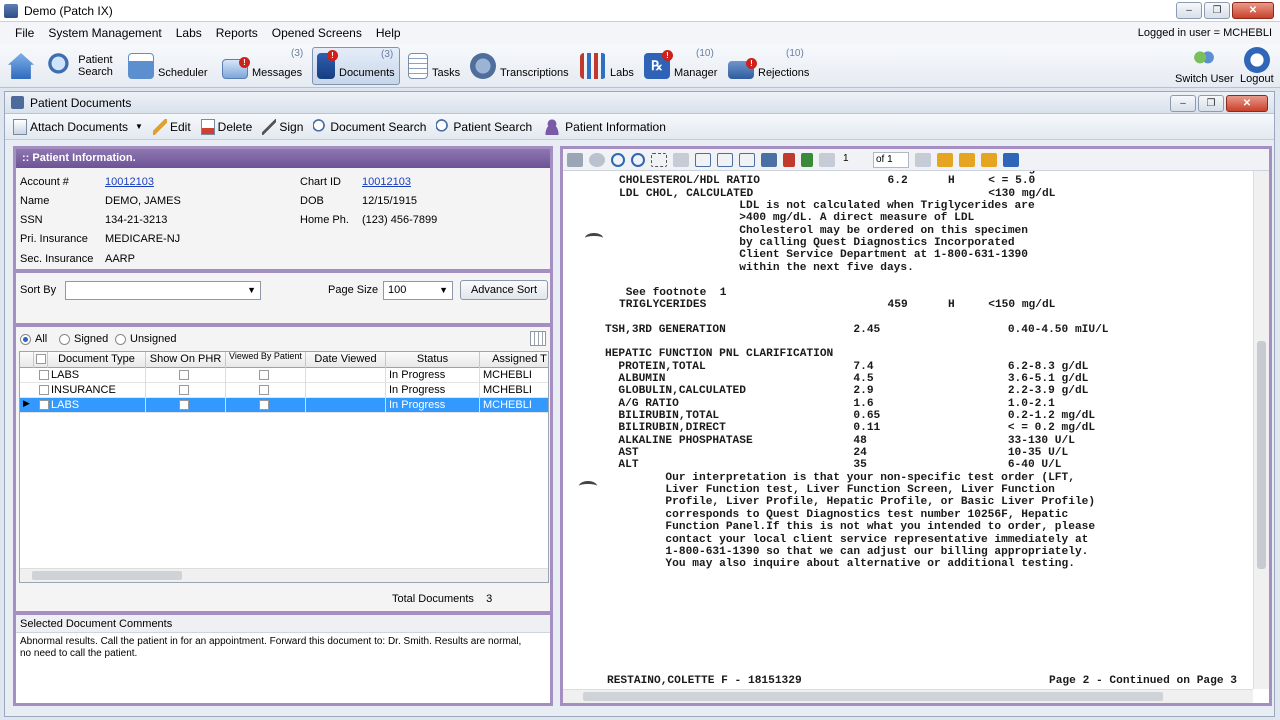 The height and width of the screenshot is (720, 1280). Describe the element at coordinates (262, 66) in the screenshot. I see `messages-button: ! Messages (3)` at that location.